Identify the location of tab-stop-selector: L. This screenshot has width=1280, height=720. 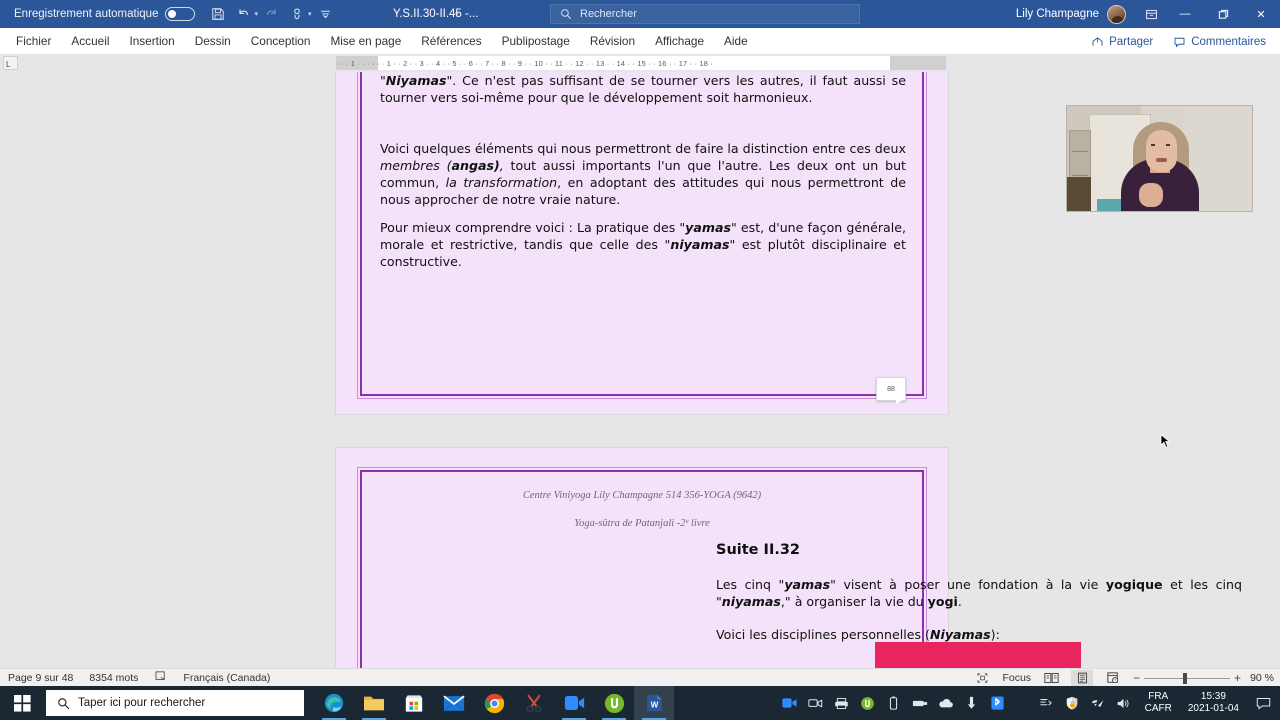
(10, 63).